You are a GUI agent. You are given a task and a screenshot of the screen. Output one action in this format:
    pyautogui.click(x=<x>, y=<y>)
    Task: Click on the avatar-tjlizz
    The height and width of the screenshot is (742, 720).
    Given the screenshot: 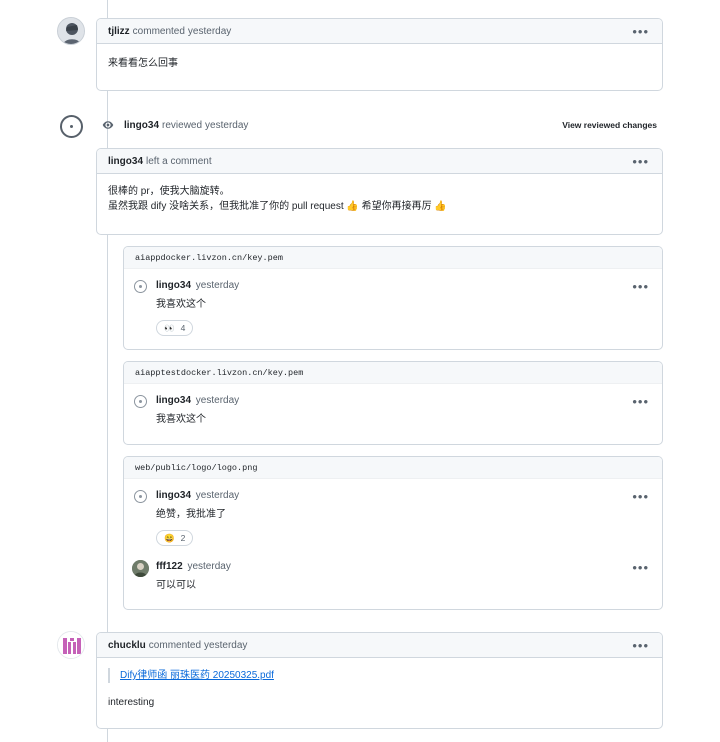 What is the action you would take?
    pyautogui.click(x=71, y=31)
    